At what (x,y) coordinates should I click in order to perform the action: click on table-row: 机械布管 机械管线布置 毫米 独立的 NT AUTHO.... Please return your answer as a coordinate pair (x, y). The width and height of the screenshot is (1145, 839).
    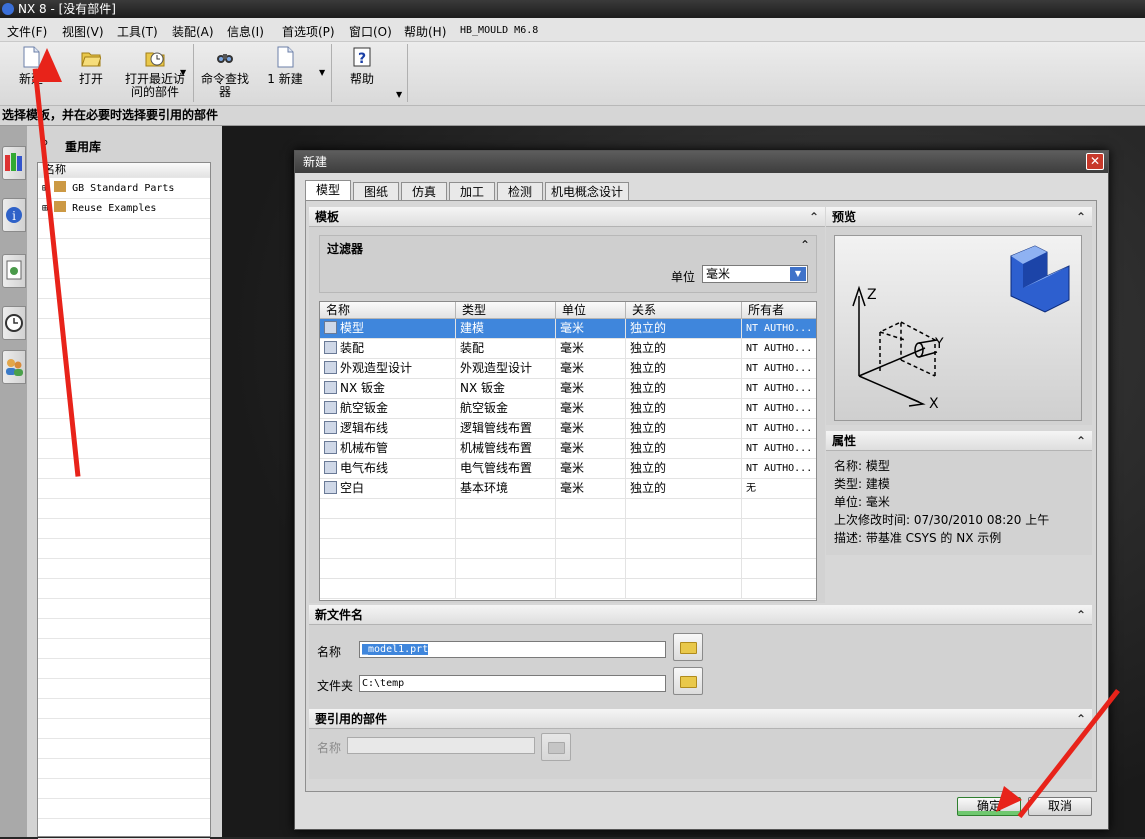
    Looking at the image, I should click on (568, 449).